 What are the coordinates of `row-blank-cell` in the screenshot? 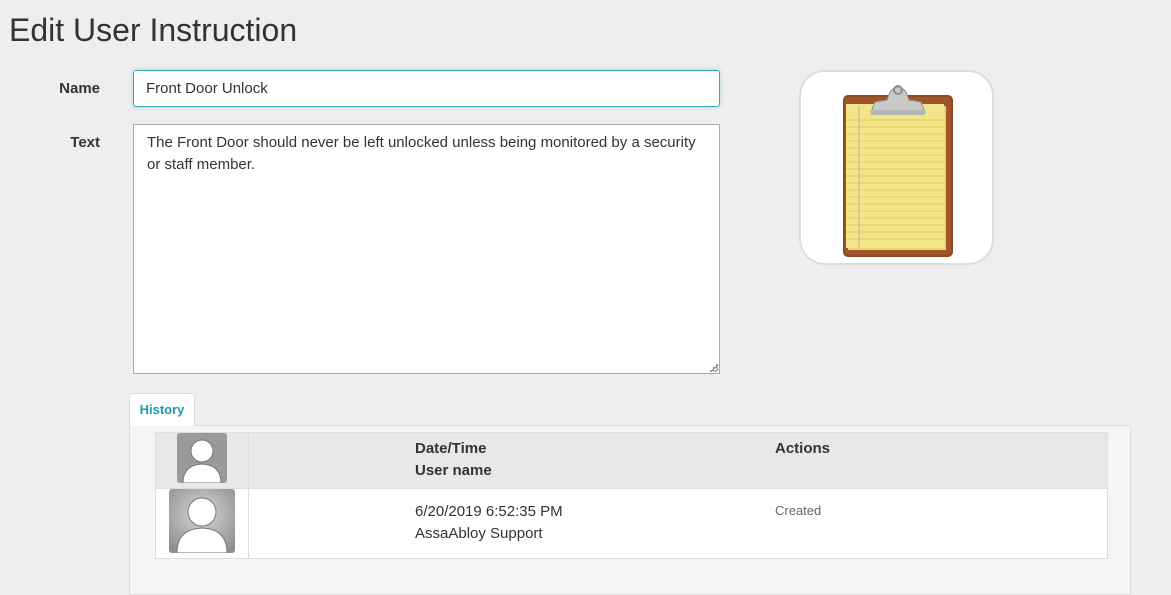 It's located at (332, 524).